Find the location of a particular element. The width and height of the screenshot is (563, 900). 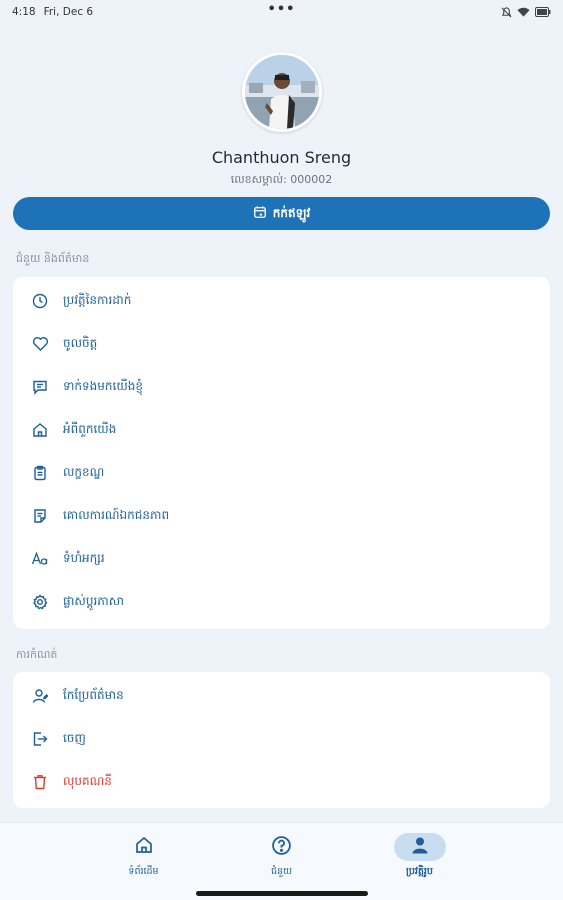

nav-tab-help: ជំនួយ is located at coordinates (282, 861).